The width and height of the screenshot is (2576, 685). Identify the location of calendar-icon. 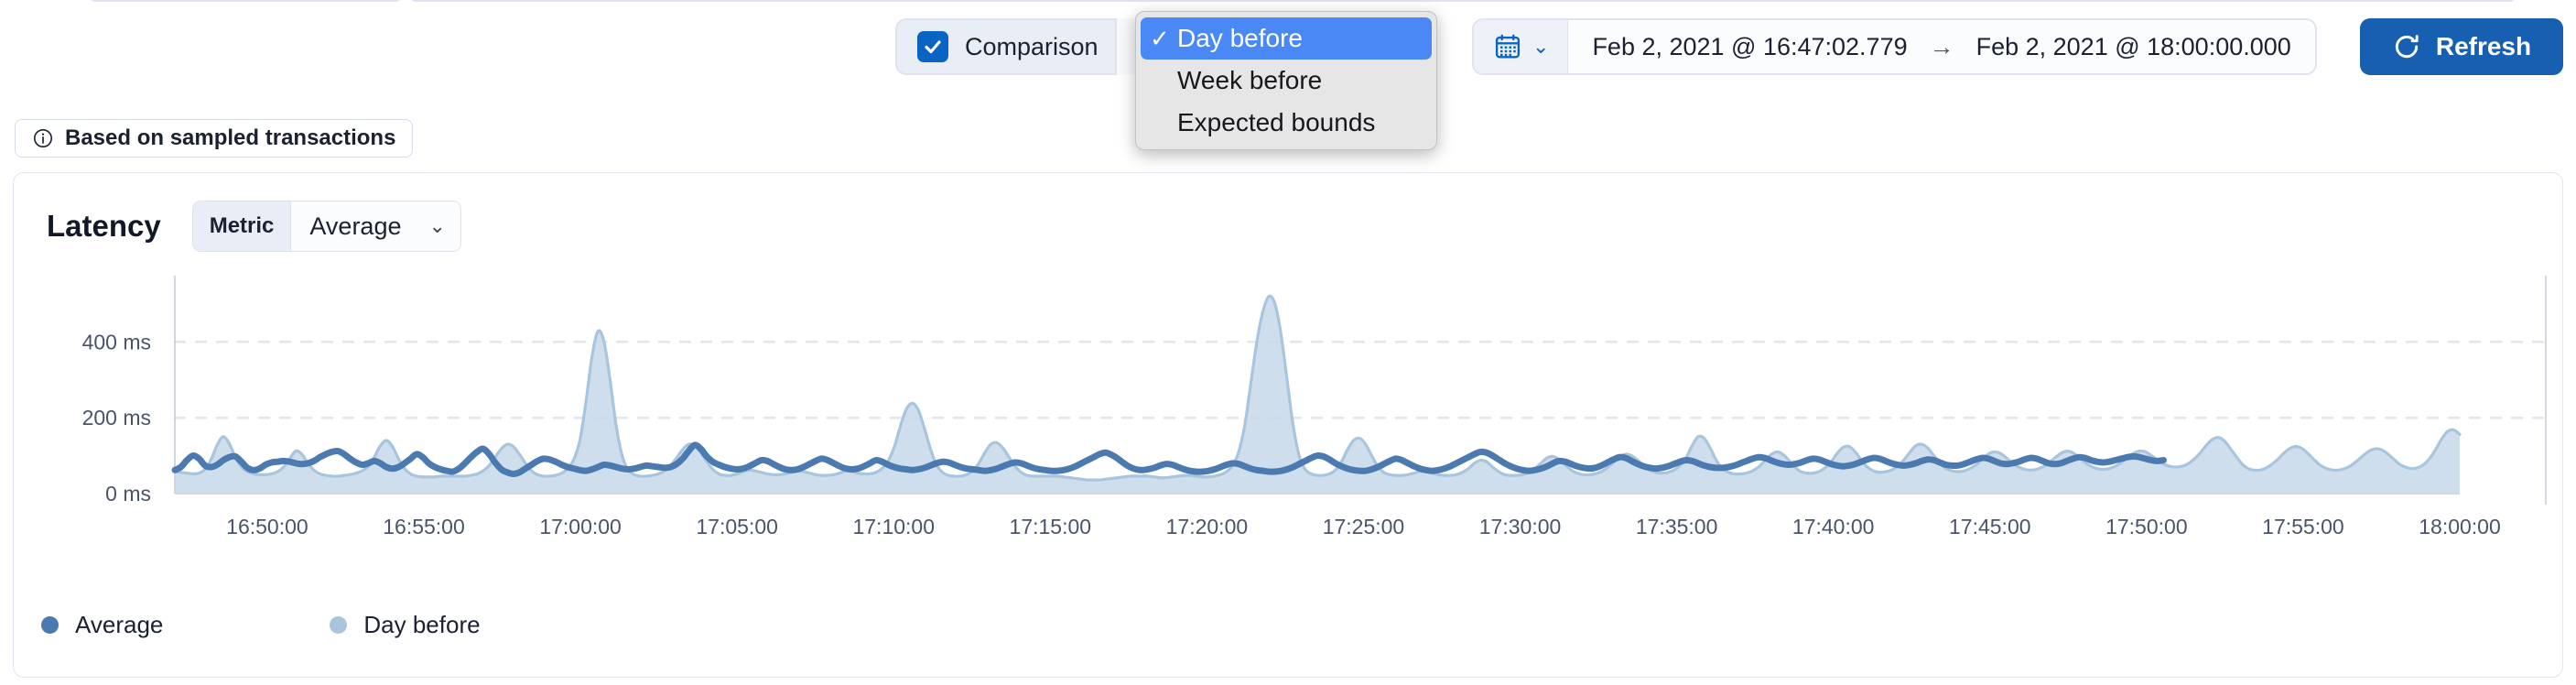
(1508, 46).